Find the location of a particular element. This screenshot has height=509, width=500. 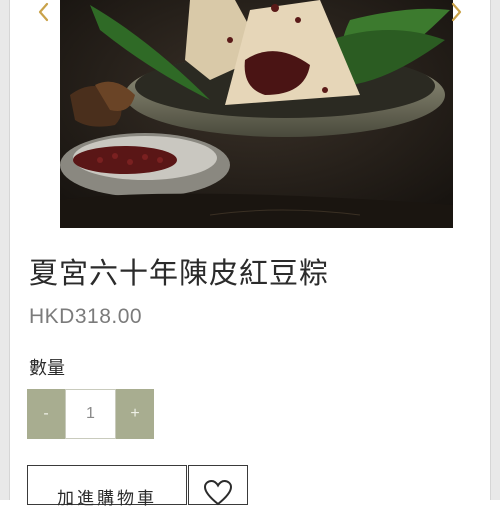

carousel-next-button is located at coordinates (456, 12).